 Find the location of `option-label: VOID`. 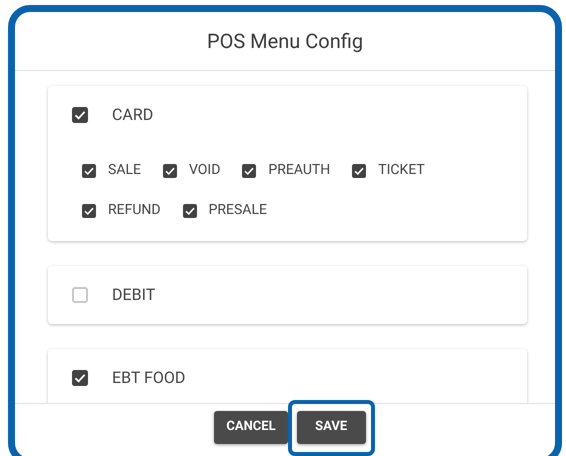

option-label: VOID is located at coordinates (204, 170).